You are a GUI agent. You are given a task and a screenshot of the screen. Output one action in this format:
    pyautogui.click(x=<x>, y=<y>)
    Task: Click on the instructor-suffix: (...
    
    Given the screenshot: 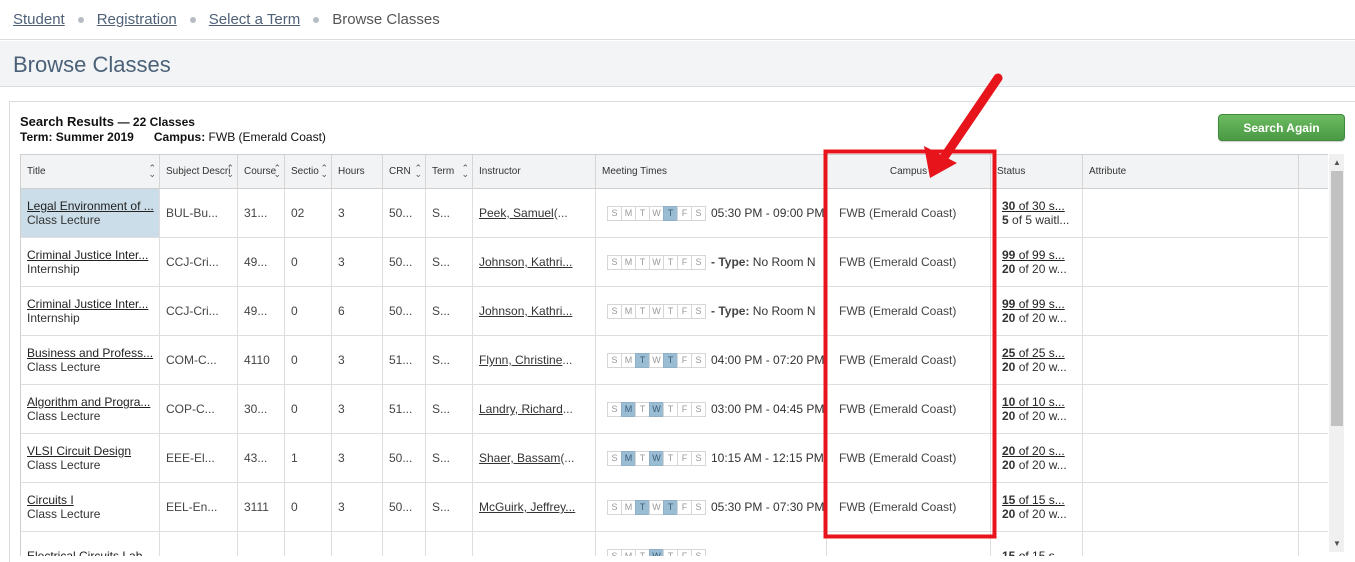 What is the action you would take?
    pyautogui.click(x=560, y=213)
    